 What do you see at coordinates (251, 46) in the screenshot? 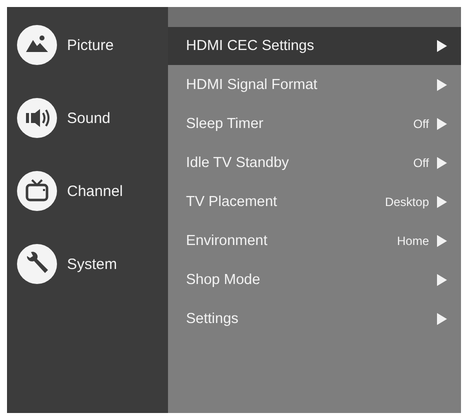
I see `menu-item-label: HDMI CEC Settings` at bounding box center [251, 46].